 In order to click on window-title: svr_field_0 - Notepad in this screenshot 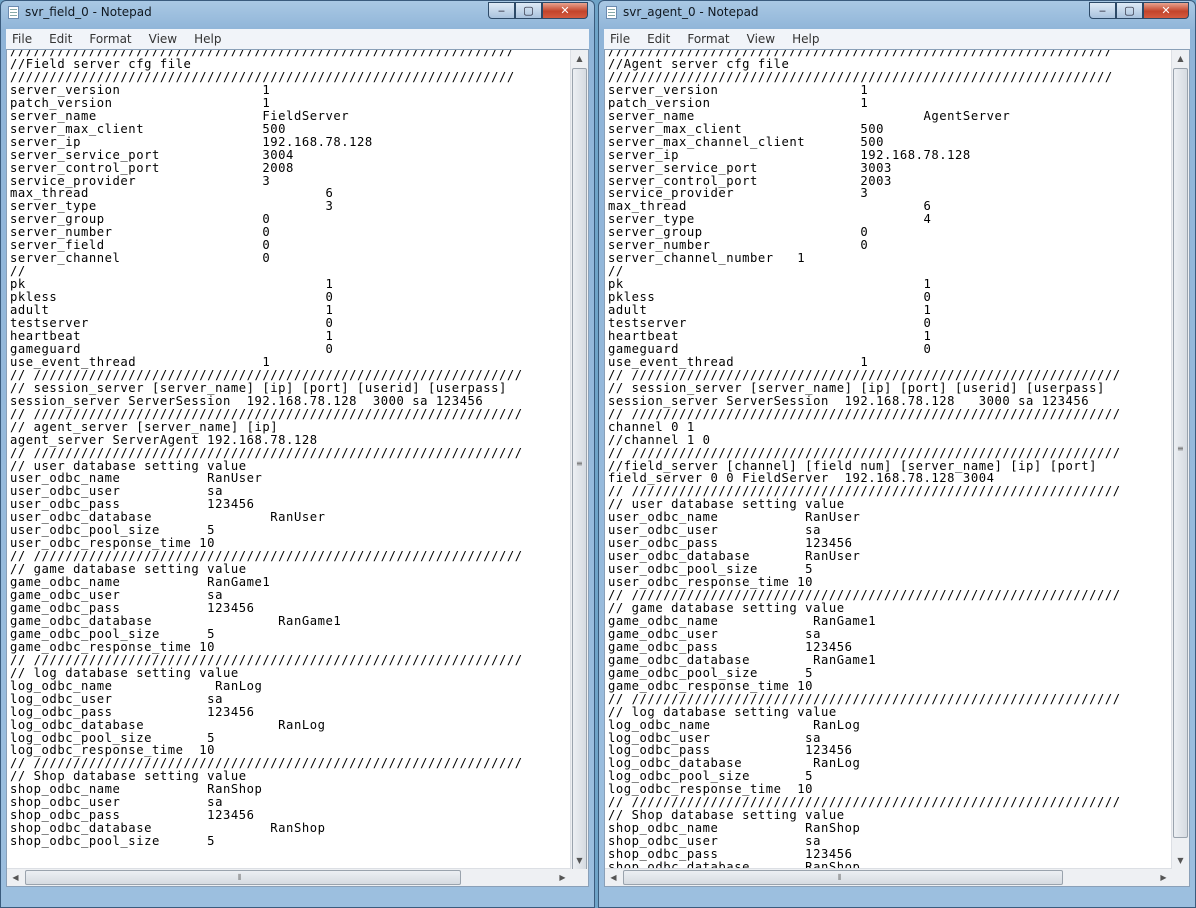, I will do `click(88, 12)`.